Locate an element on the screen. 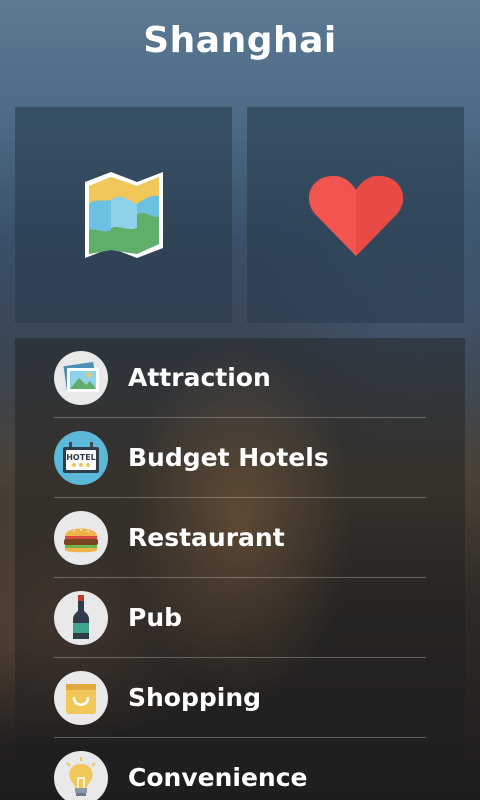 The image size is (480, 800). menu-item-label: Convenience is located at coordinates (218, 777).